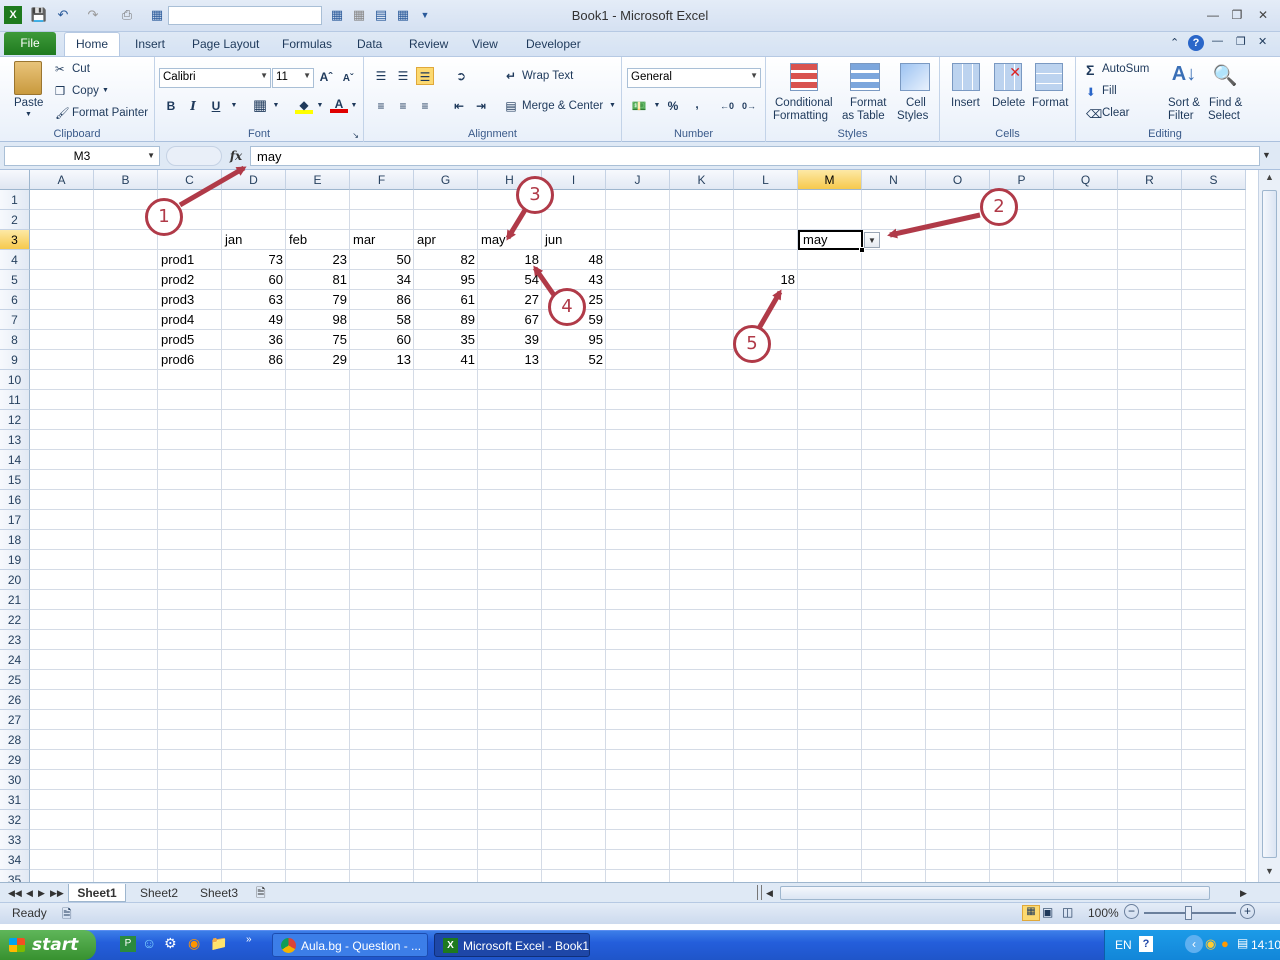 This screenshot has height=960, width=1280. I want to click on annotation-arrows, so click(579, 248).